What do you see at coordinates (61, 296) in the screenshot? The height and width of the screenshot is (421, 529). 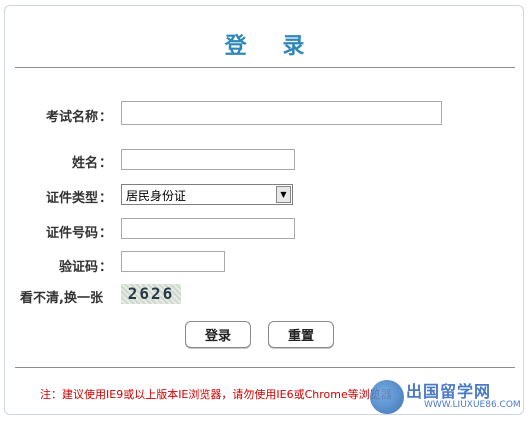 I see `captcha-refresh-link: 看不清,换一张` at bounding box center [61, 296].